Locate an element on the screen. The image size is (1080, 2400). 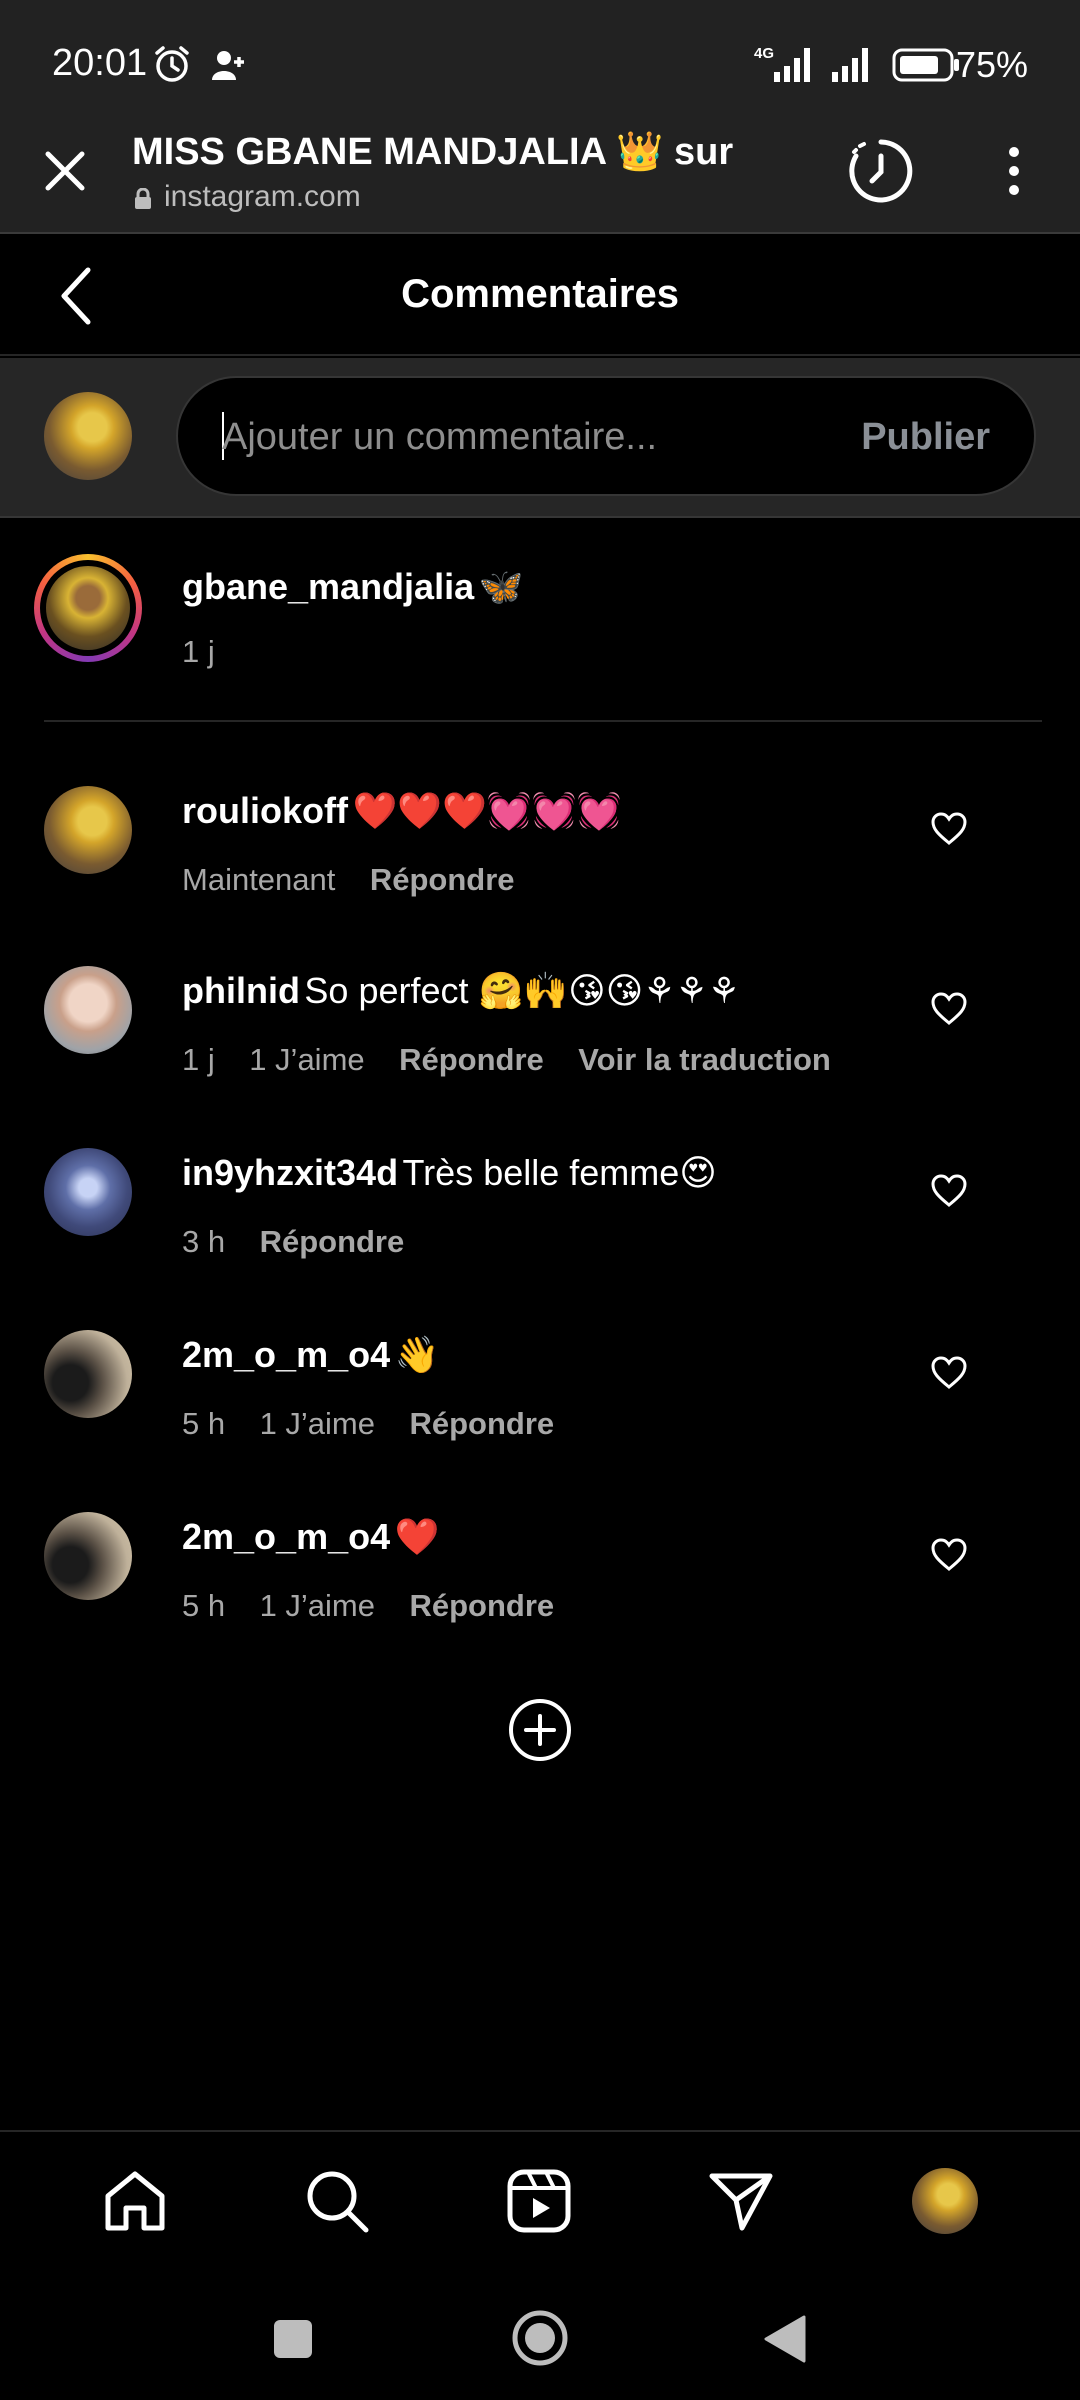
comment-input: Ajouter un commentaire... Publier is located at coordinates (606, 436).